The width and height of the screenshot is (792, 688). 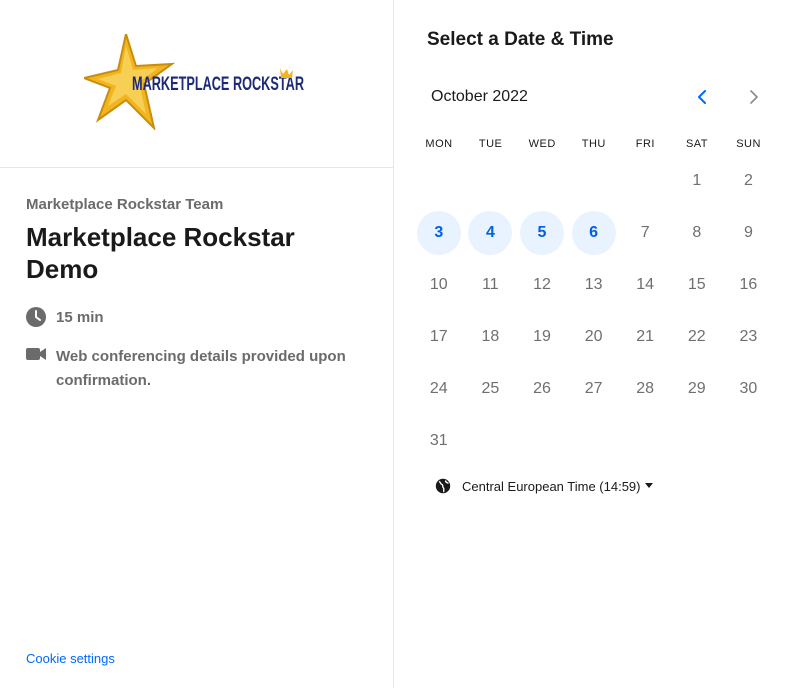 What do you see at coordinates (520, 39) in the screenshot?
I see `calendar-heading: Select a Date & Time` at bounding box center [520, 39].